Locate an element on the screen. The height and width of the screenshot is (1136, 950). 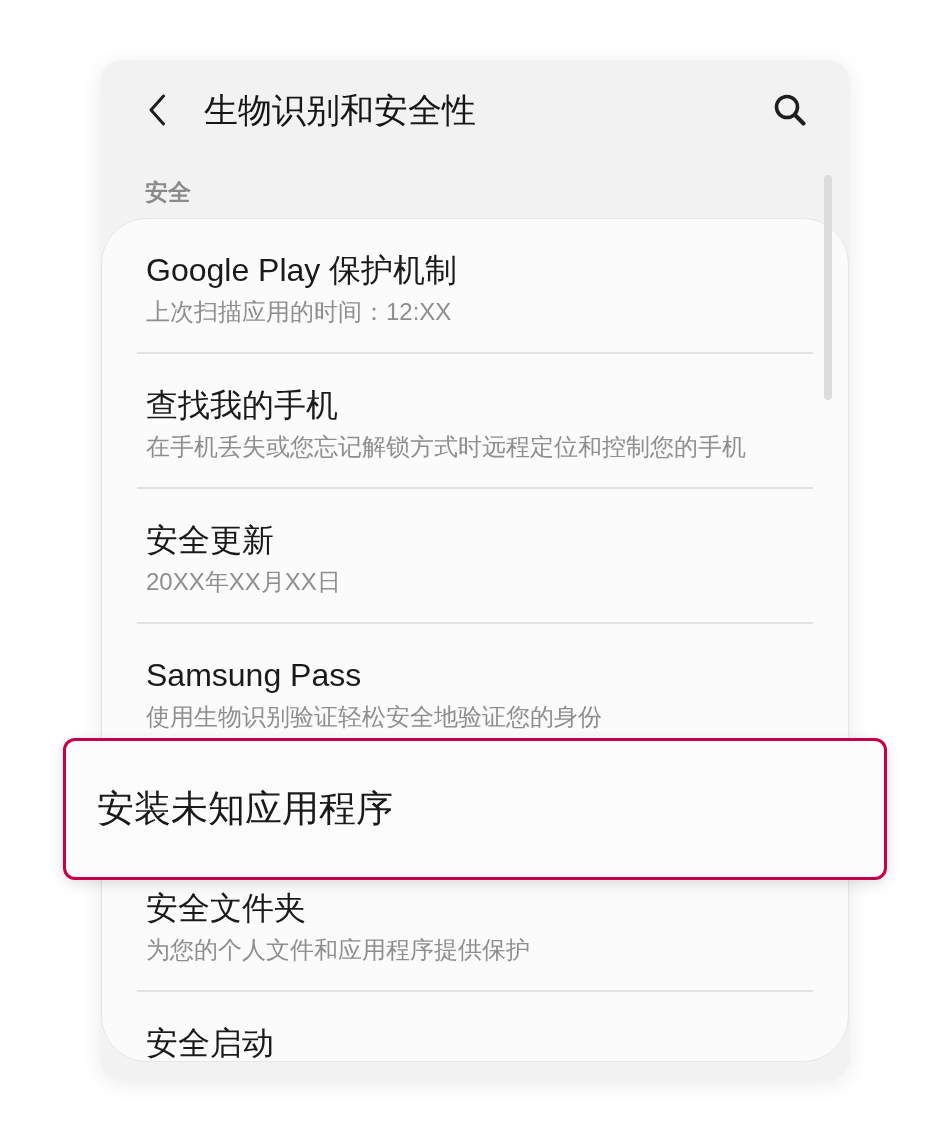
back-icon is located at coordinates (157, 110).